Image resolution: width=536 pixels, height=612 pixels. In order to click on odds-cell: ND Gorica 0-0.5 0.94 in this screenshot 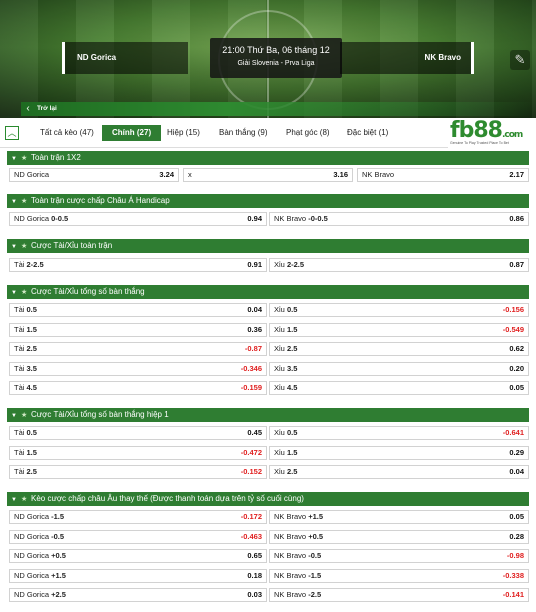, I will do `click(138, 219)`.